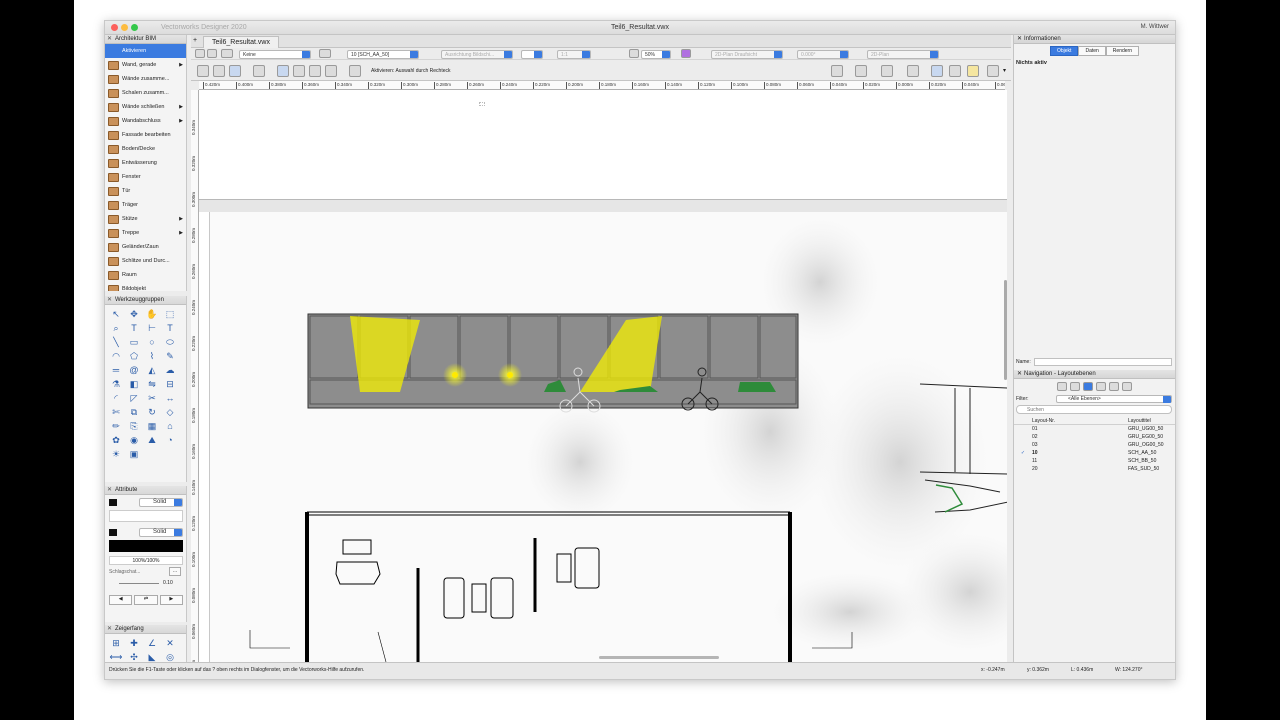  I want to click on revision-cloud-icon: ☁, so click(170, 370).